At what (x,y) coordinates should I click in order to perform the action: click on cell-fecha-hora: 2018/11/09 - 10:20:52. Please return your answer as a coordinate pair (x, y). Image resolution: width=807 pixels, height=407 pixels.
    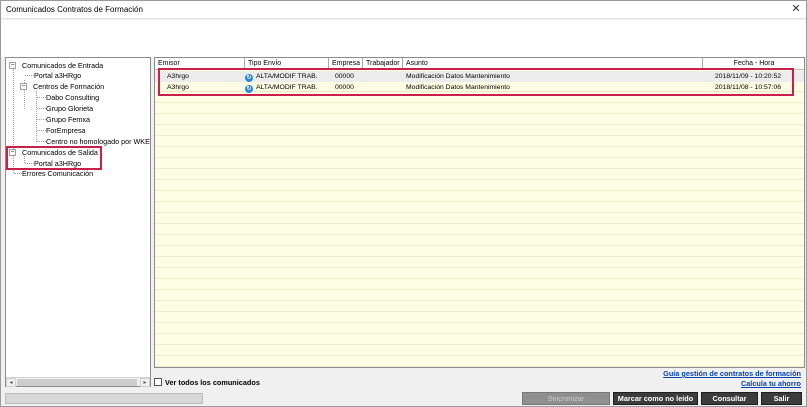
    Looking at the image, I should click on (748, 76).